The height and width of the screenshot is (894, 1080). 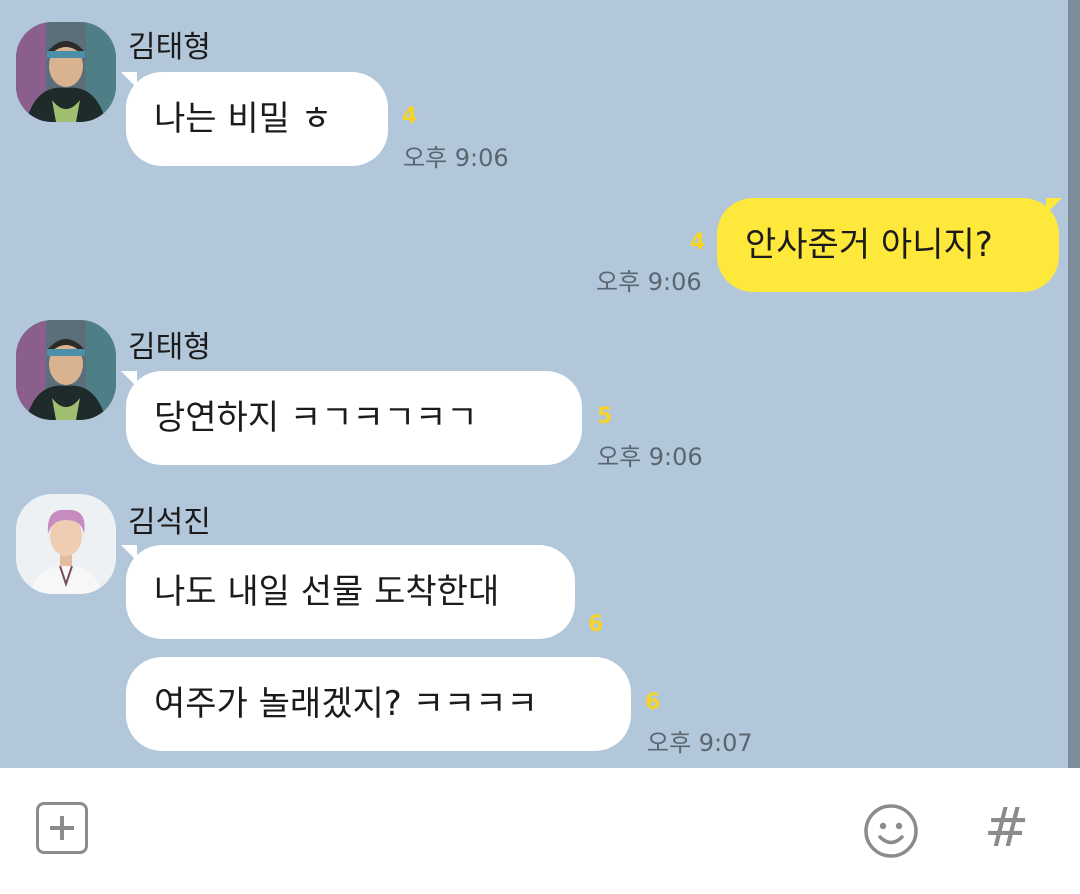 I want to click on message-input-bar: #, so click(x=540, y=831).